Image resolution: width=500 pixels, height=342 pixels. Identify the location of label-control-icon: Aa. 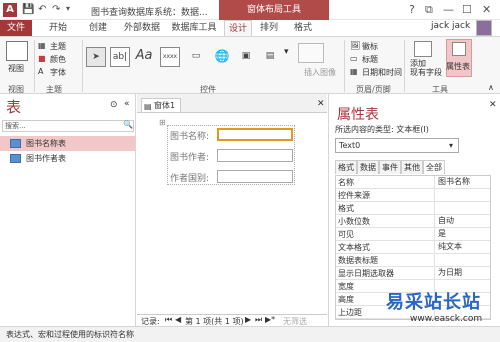
(144, 57).